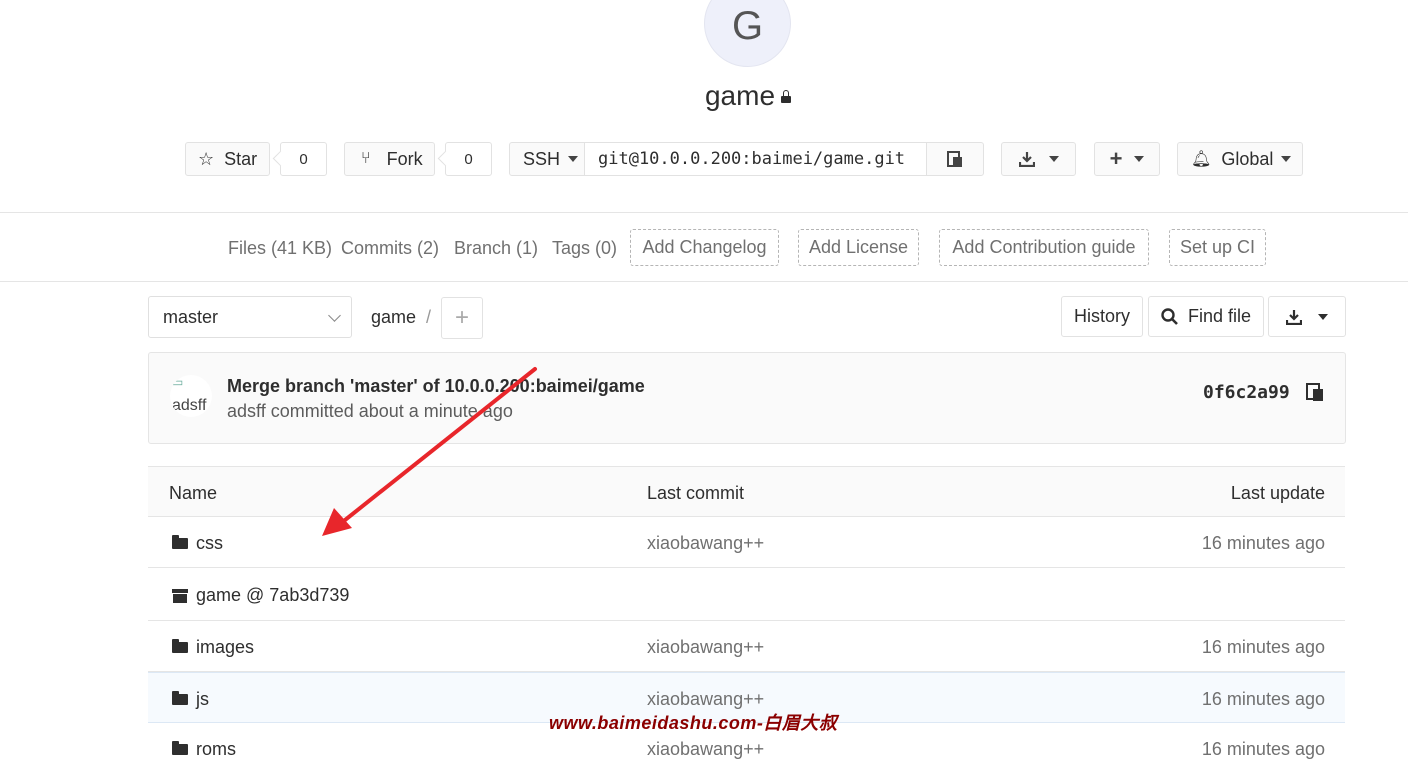 The image size is (1408, 760). What do you see at coordinates (370, 411) in the screenshot?
I see `commit-meta: adsff committed about a minute ago` at bounding box center [370, 411].